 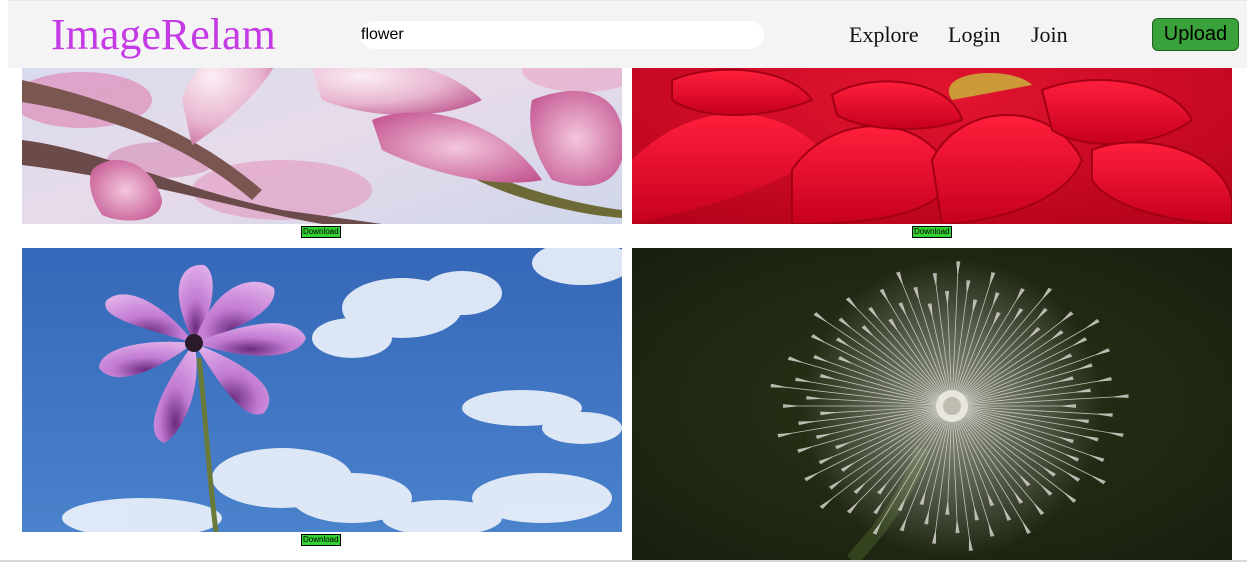 I want to click on nav-login-link: Login, so click(x=974, y=35).